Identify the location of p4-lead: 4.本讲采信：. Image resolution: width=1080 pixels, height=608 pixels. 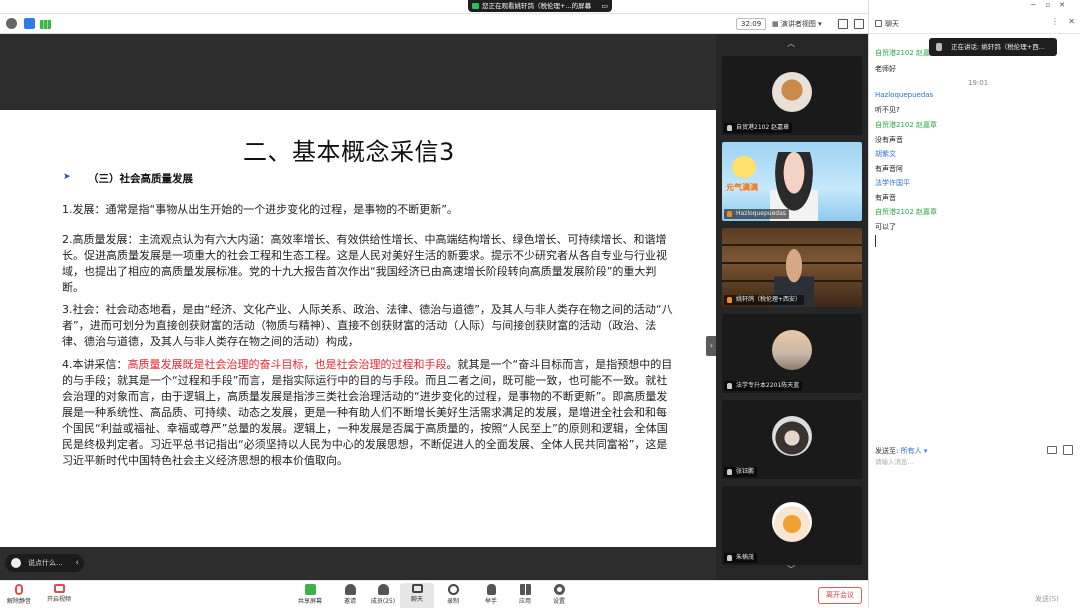
(95, 364).